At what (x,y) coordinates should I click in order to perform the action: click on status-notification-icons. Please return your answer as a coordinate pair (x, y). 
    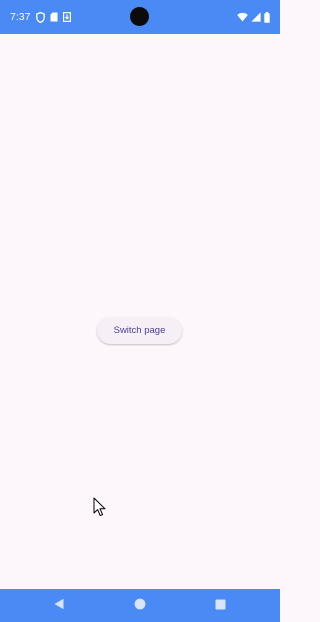
    Looking at the image, I should click on (53, 17).